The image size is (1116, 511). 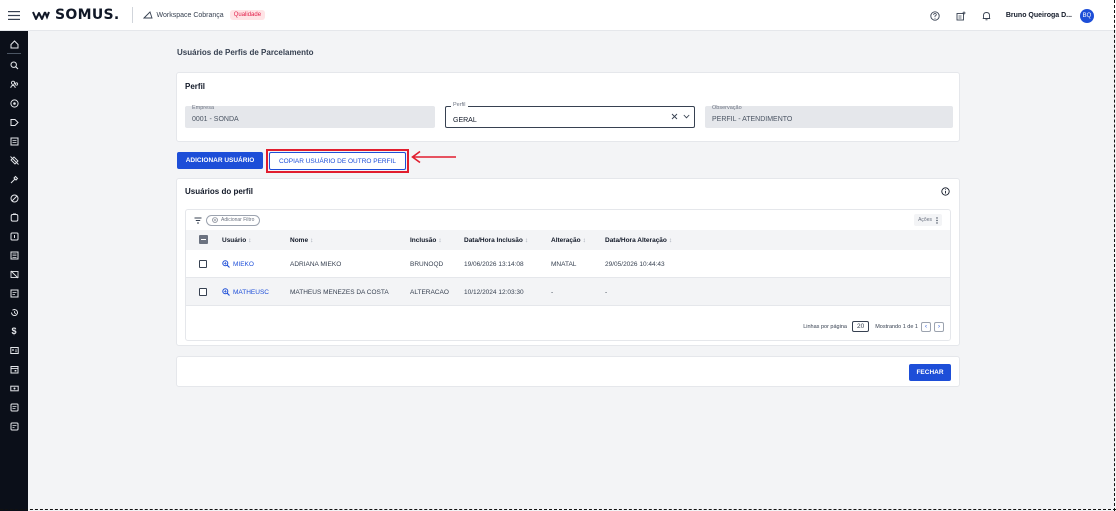 I want to click on empresa-value: 0001 - SONDA, so click(x=215, y=119).